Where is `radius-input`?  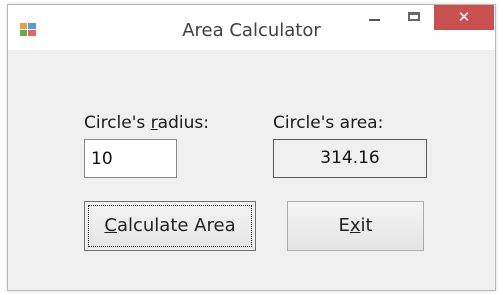
radius-input is located at coordinates (130, 158).